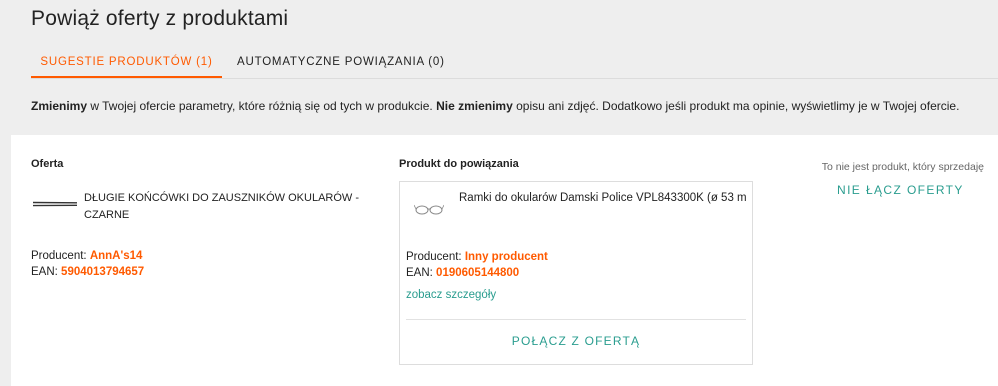 The height and width of the screenshot is (386, 998). What do you see at coordinates (55, 204) in the screenshot?
I see `offer-image` at bounding box center [55, 204].